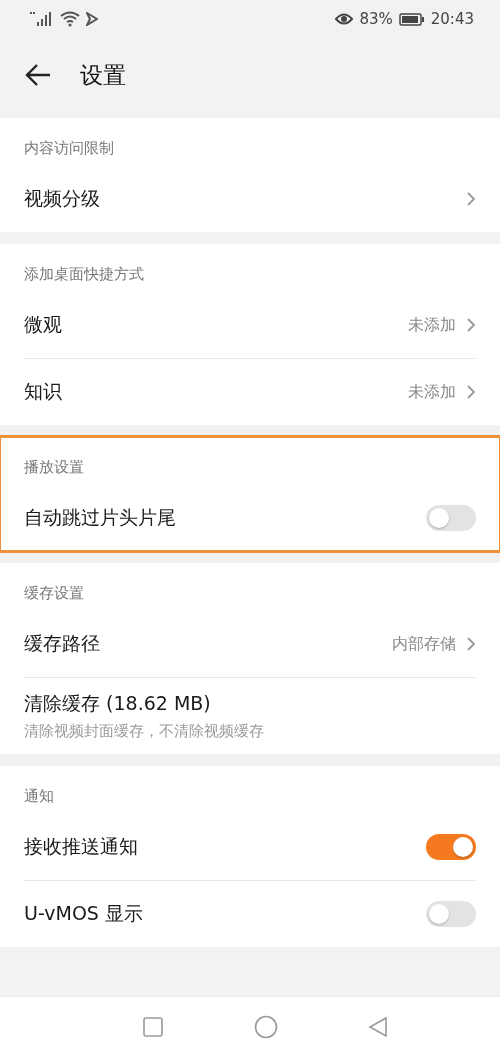 The width and height of the screenshot is (500, 1057). Describe the element at coordinates (211, 325) in the screenshot. I see `setting-label: 微观` at that location.